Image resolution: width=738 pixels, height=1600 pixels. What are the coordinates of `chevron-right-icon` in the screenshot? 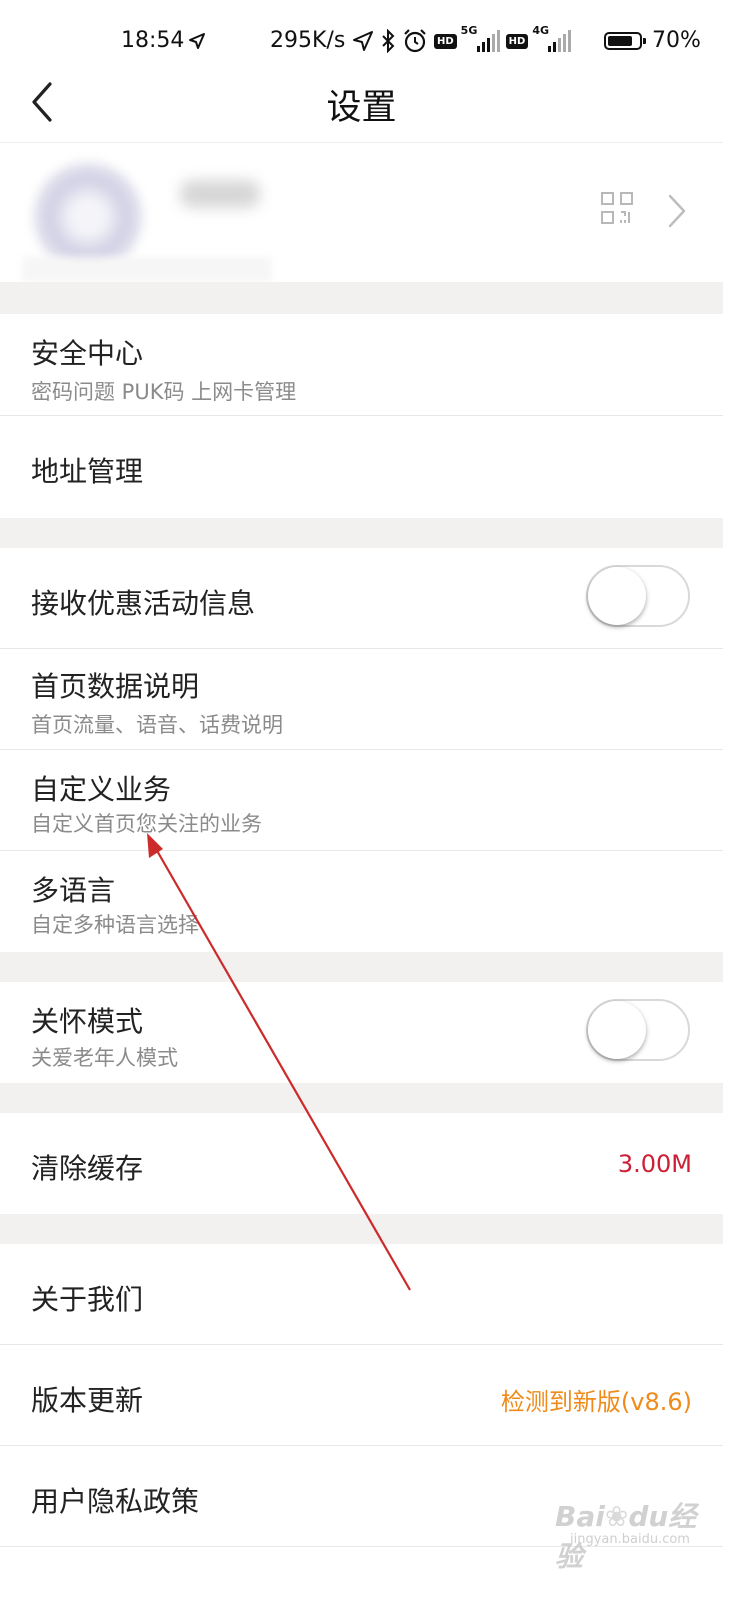 It's located at (677, 211).